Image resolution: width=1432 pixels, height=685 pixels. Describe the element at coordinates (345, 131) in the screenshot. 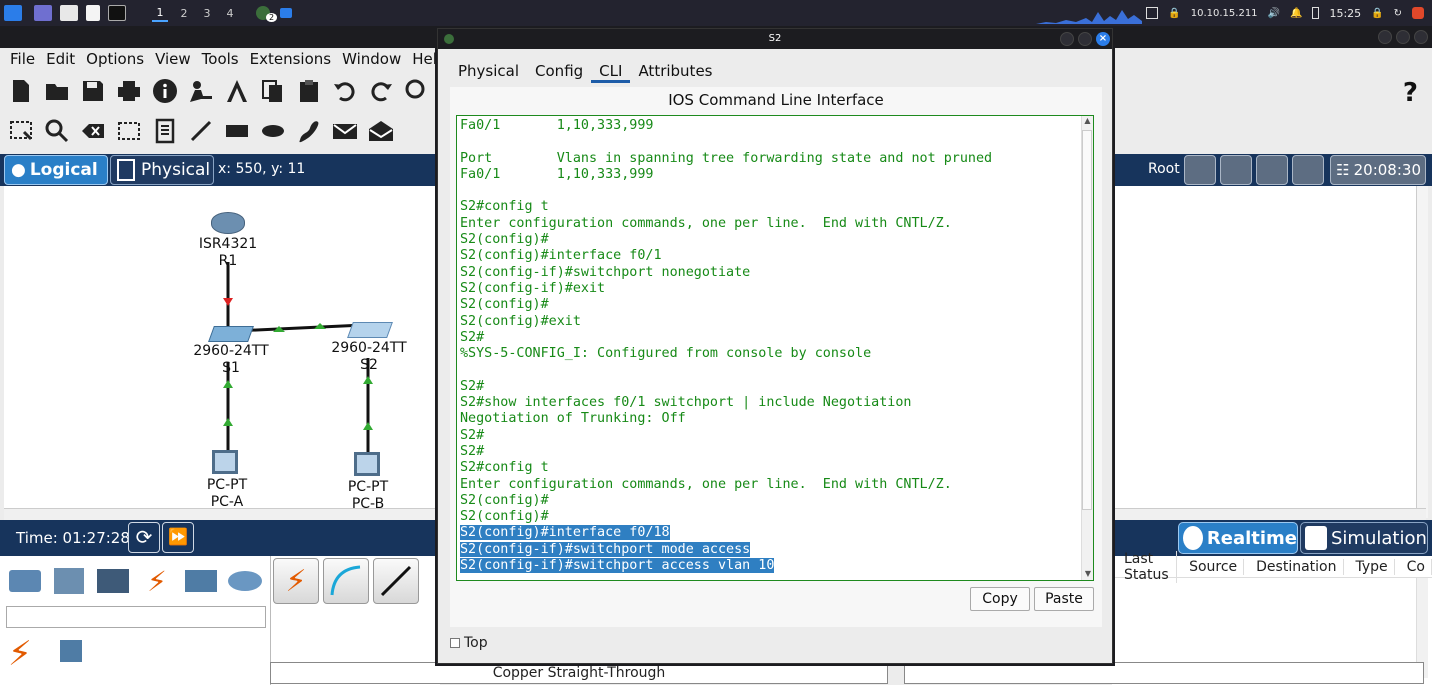

I see `add-simple-pdu-icon` at that location.